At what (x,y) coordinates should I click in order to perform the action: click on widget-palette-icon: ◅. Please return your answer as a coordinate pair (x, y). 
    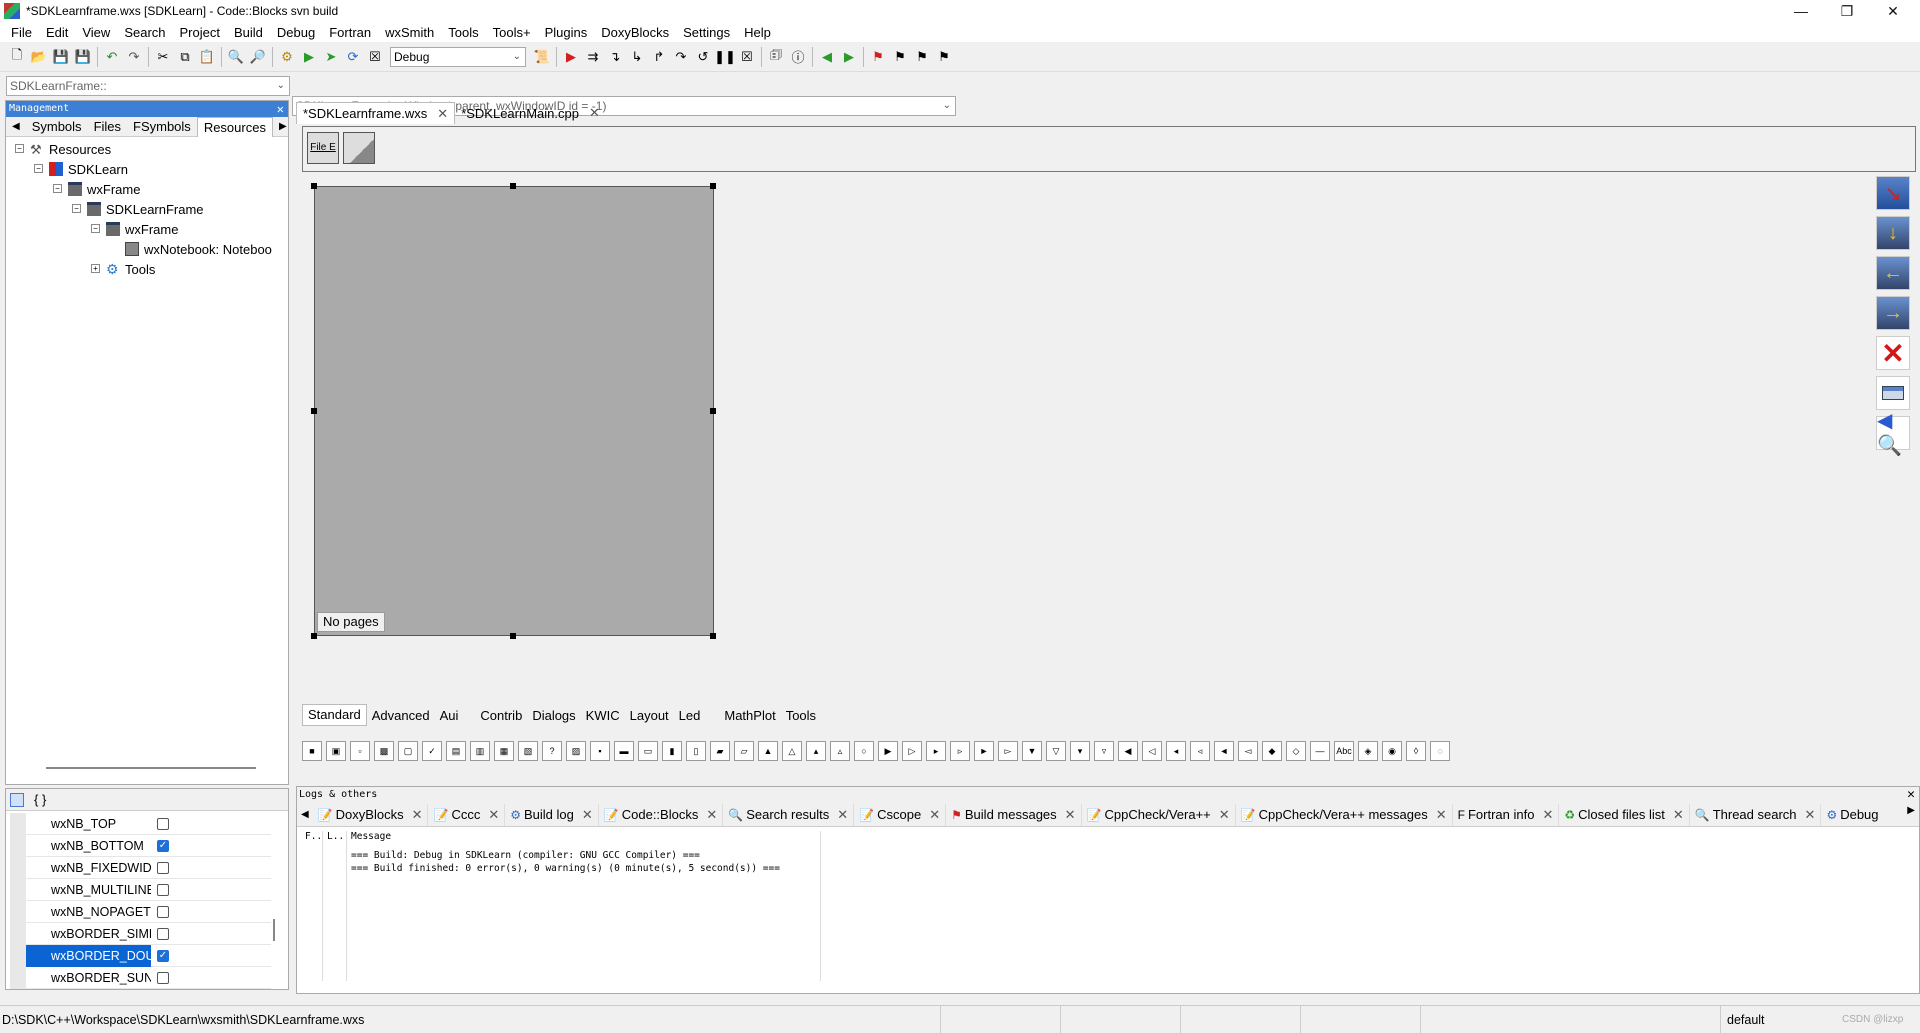
    Looking at the image, I should click on (1248, 751).